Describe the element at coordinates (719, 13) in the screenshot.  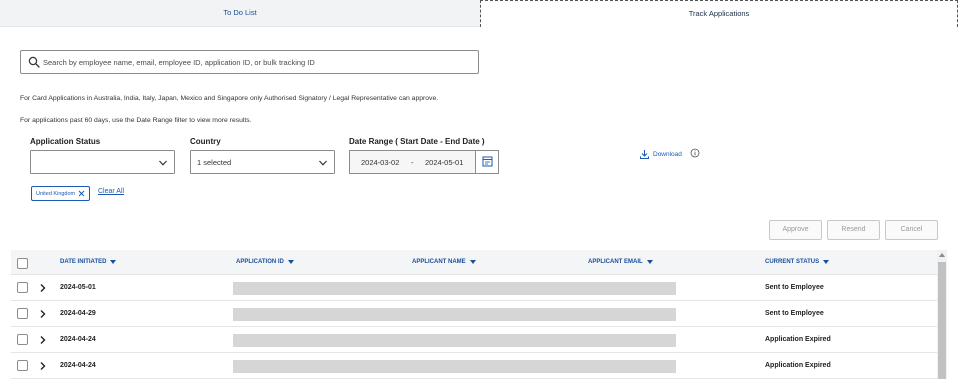
I see `tab-track-applications: Track Applications` at that location.